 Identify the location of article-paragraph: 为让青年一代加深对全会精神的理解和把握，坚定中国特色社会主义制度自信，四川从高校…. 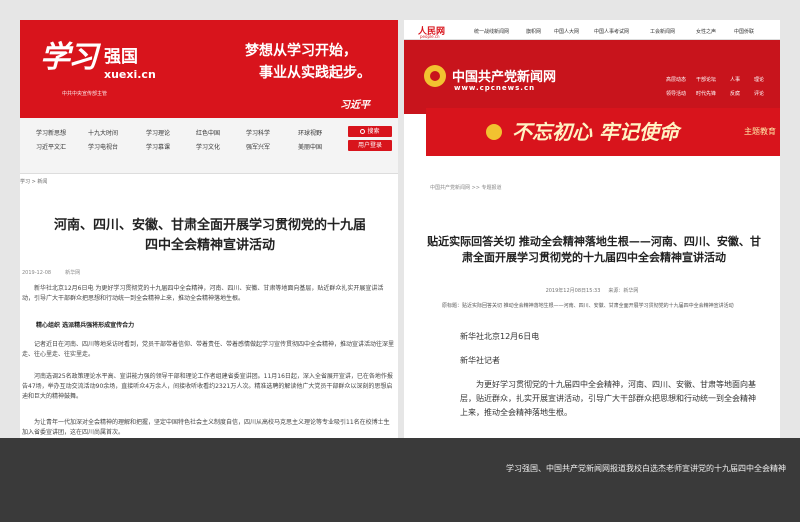
(206, 427).